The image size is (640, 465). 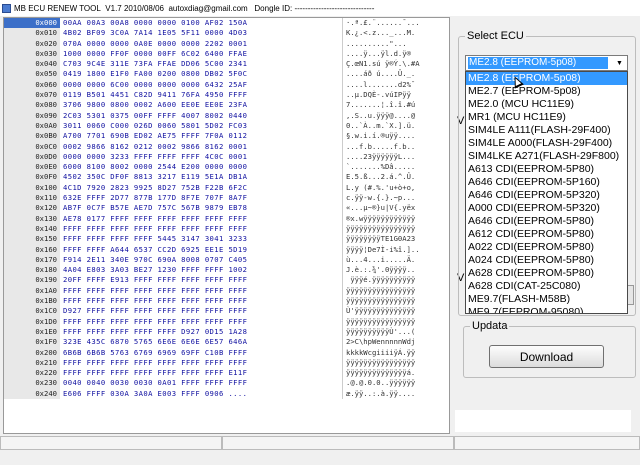 I want to click on hex-bytes: FFFF FFFF FFFF FFFF 5445 3147 3041 3233, so click(x=201, y=239).